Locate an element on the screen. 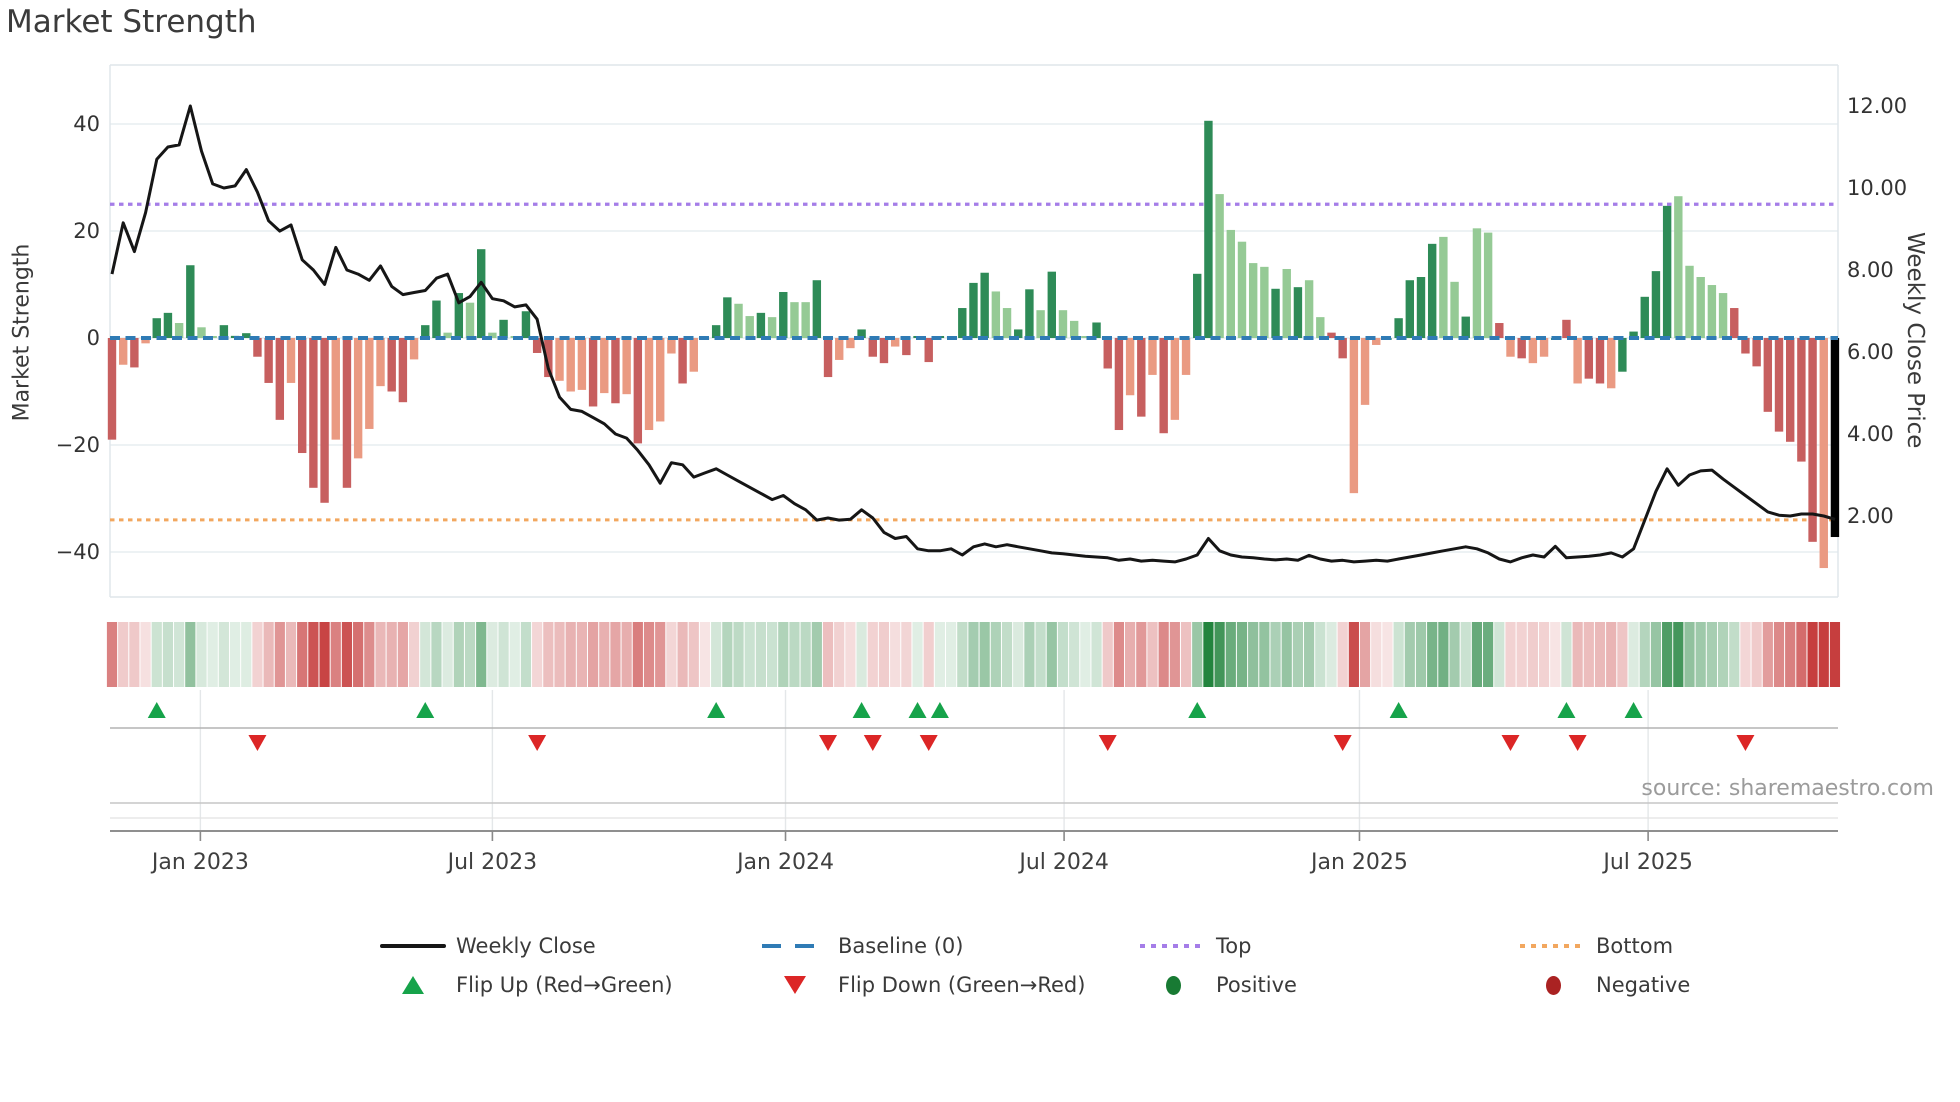 The image size is (1960, 1102). svg-text: −20 is located at coordinates (78, 445).